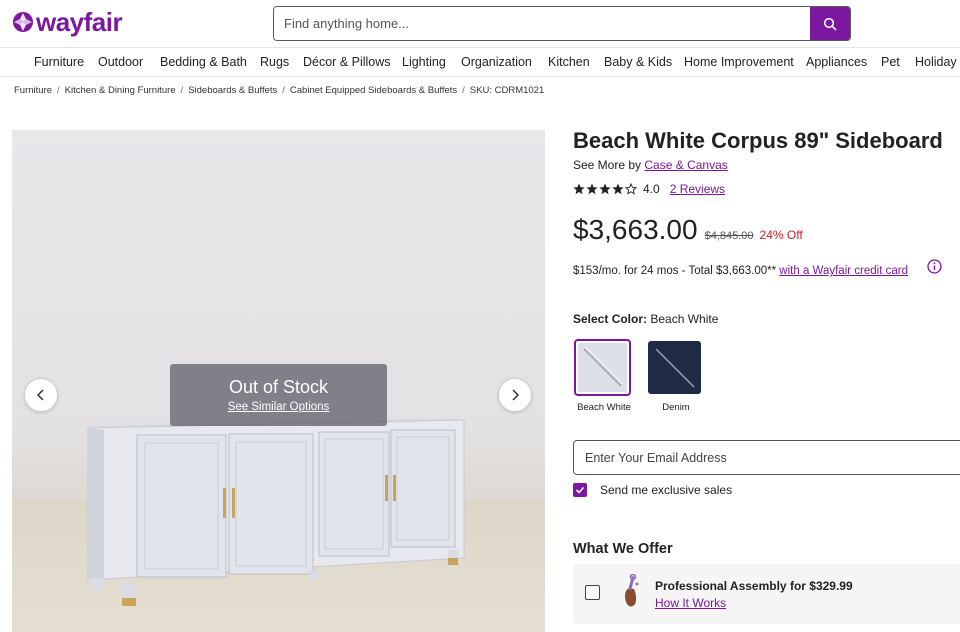 Image resolution: width=960 pixels, height=632 pixels. I want to click on reviews-link: 2 Reviews, so click(697, 189).